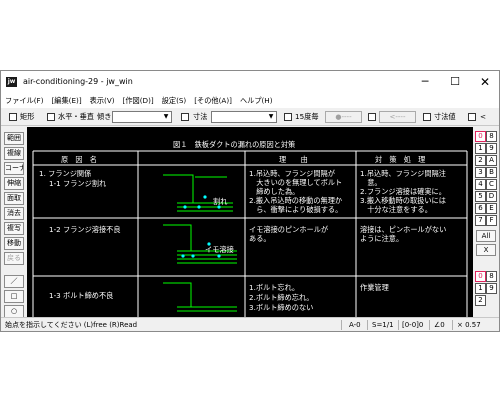  Describe the element at coordinates (355, 325) in the screenshot. I see `status-layer: A-0` at that location.